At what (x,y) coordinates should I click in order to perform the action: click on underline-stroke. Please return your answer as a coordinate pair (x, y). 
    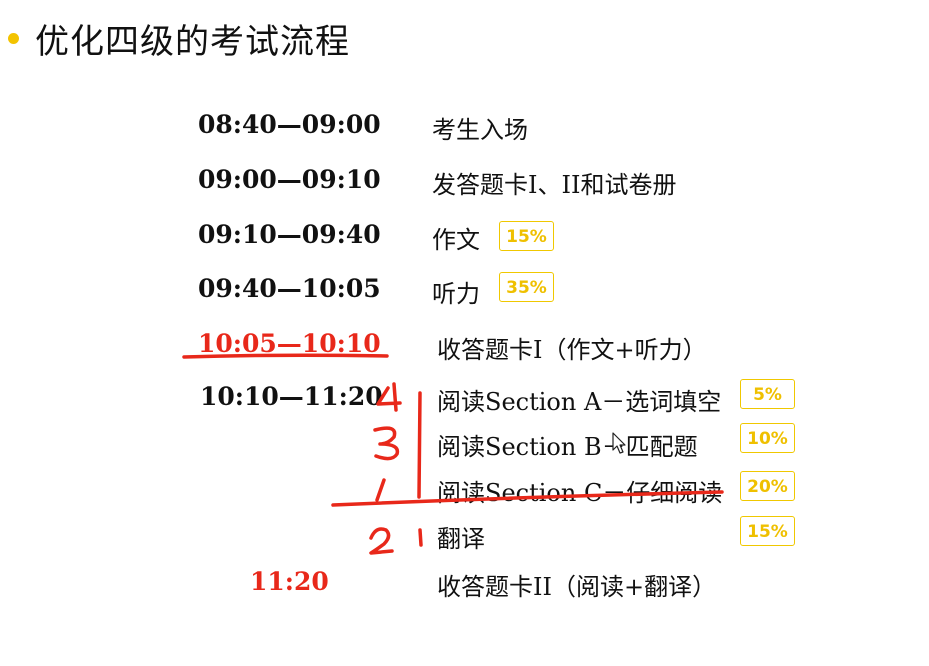
    Looking at the image, I should click on (285, 356).